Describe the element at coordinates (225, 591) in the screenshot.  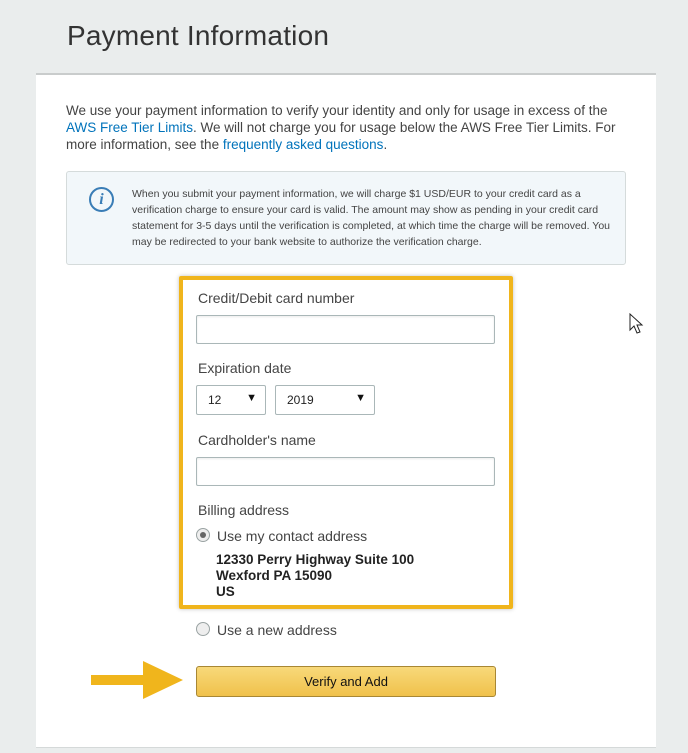
I see `address-line-3: US` at that location.